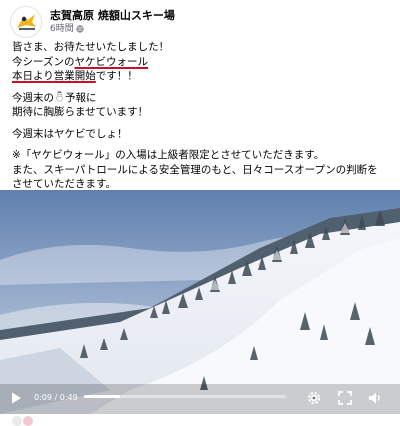 Image resolution: width=400 pixels, height=426 pixels. Describe the element at coordinates (314, 398) in the screenshot. I see `settings-gear-icon` at that location.